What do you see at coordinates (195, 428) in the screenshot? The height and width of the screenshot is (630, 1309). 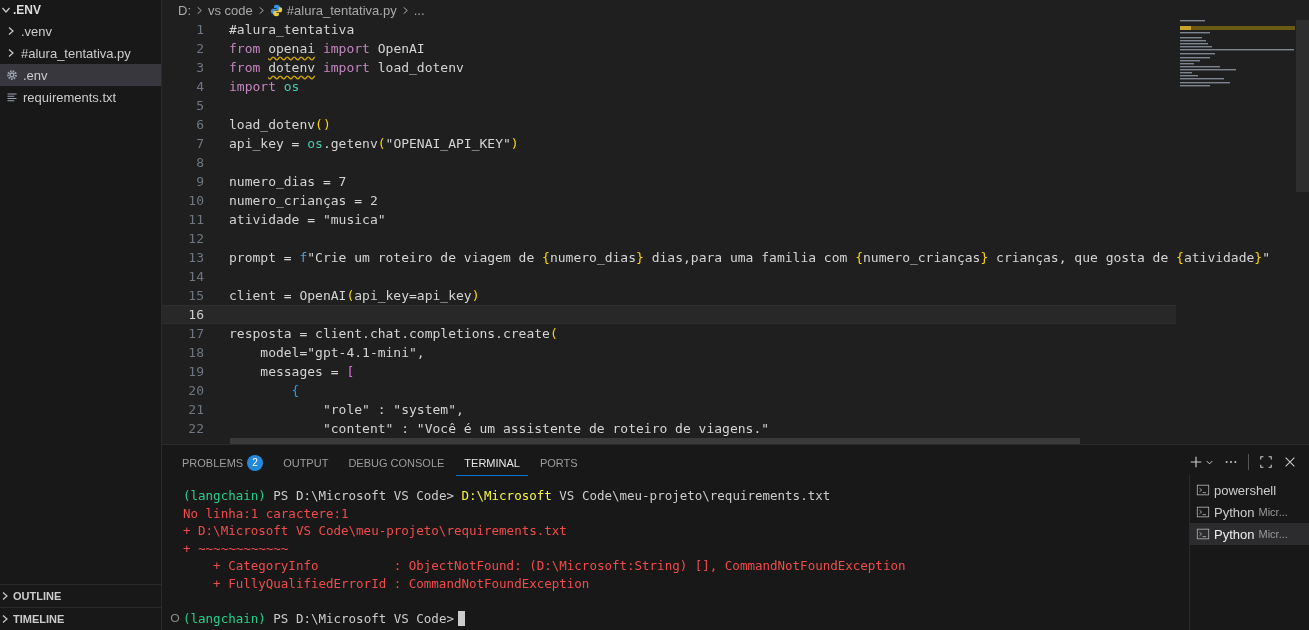 I see `line-number: 22` at bounding box center [195, 428].